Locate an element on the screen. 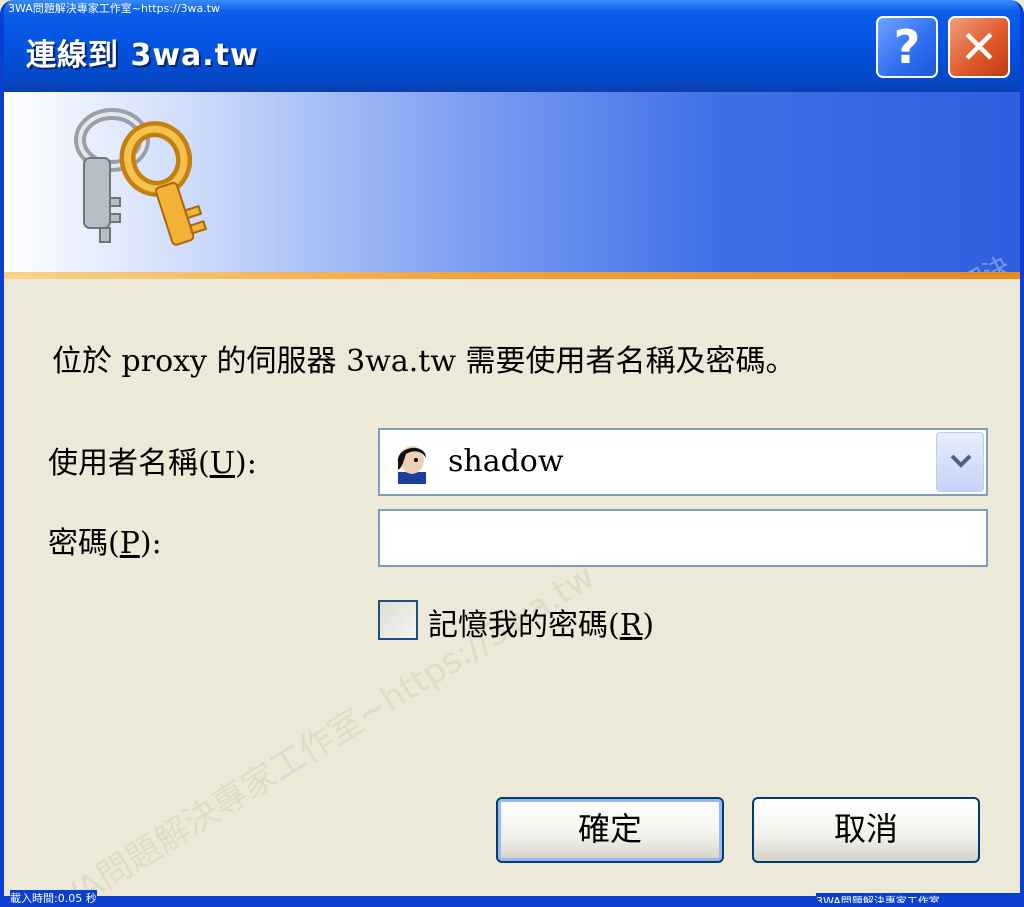 Image resolution: width=1024 pixels, height=907 pixels. help-button: ? is located at coordinates (907, 47).